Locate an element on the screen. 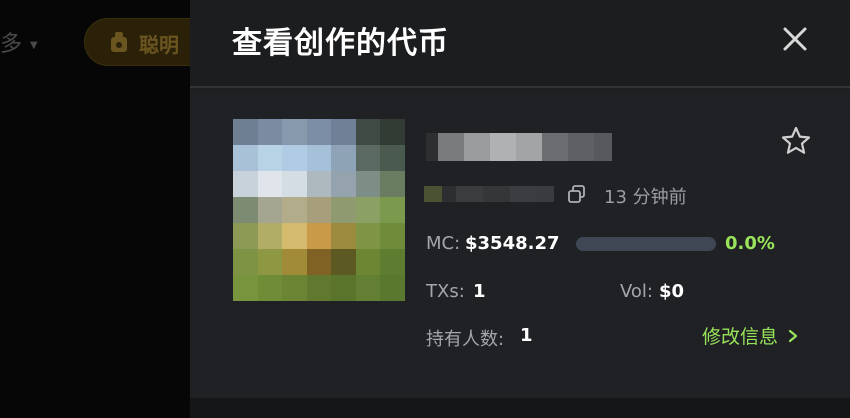 Image resolution: width=850 pixels, height=418 pixels. pill-label: 聪明 is located at coordinates (159, 45).